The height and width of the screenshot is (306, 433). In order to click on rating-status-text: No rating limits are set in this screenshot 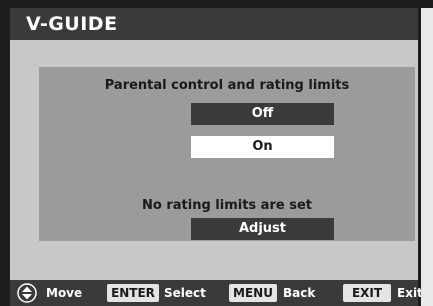, I will do `click(227, 205)`.